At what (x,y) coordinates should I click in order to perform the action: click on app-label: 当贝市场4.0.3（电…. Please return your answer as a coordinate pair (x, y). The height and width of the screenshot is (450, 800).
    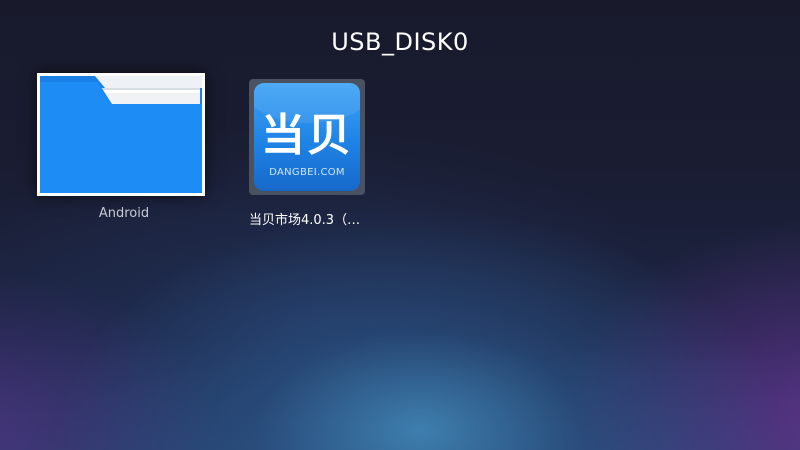
    Looking at the image, I should click on (308, 220).